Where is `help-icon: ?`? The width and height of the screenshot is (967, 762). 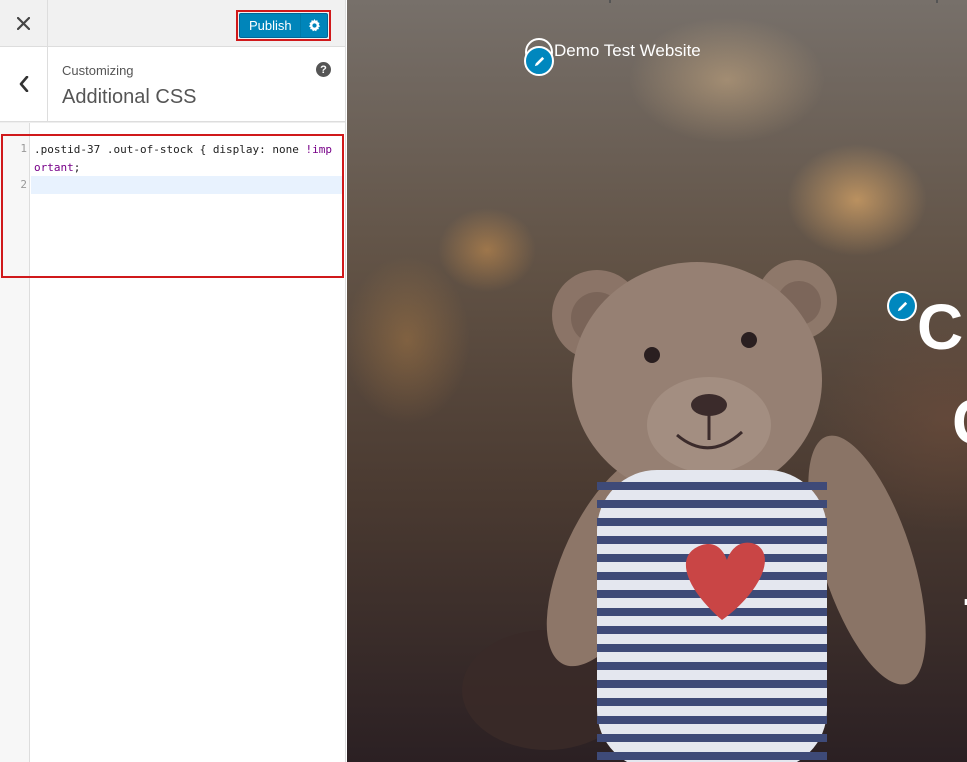
help-icon: ? is located at coordinates (323, 69).